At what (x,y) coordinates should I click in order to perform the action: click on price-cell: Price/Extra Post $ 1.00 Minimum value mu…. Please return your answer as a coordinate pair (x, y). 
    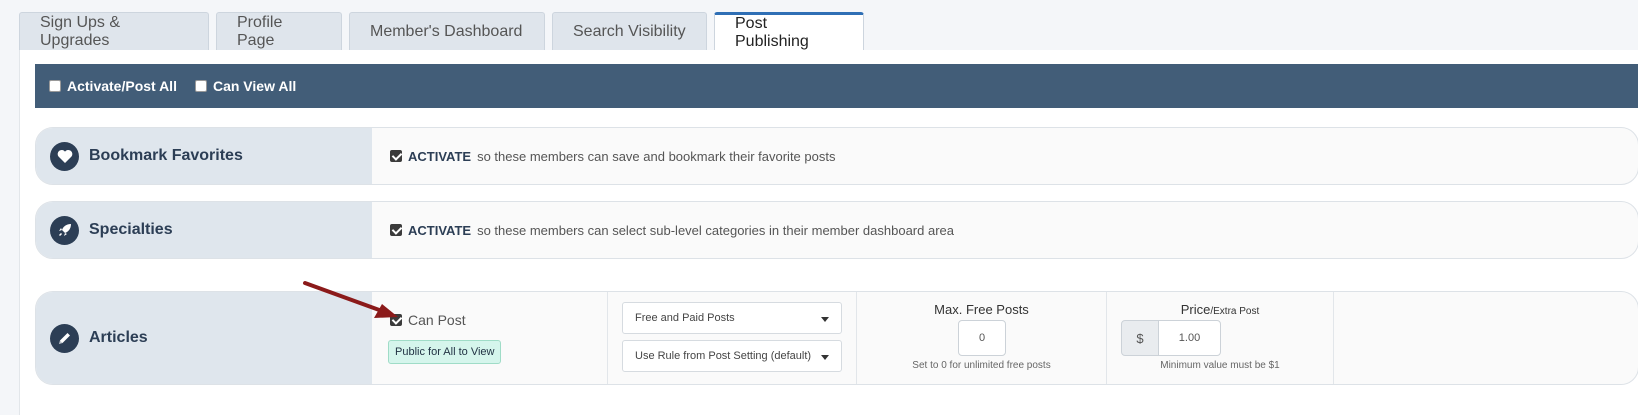
    Looking at the image, I should click on (1219, 338).